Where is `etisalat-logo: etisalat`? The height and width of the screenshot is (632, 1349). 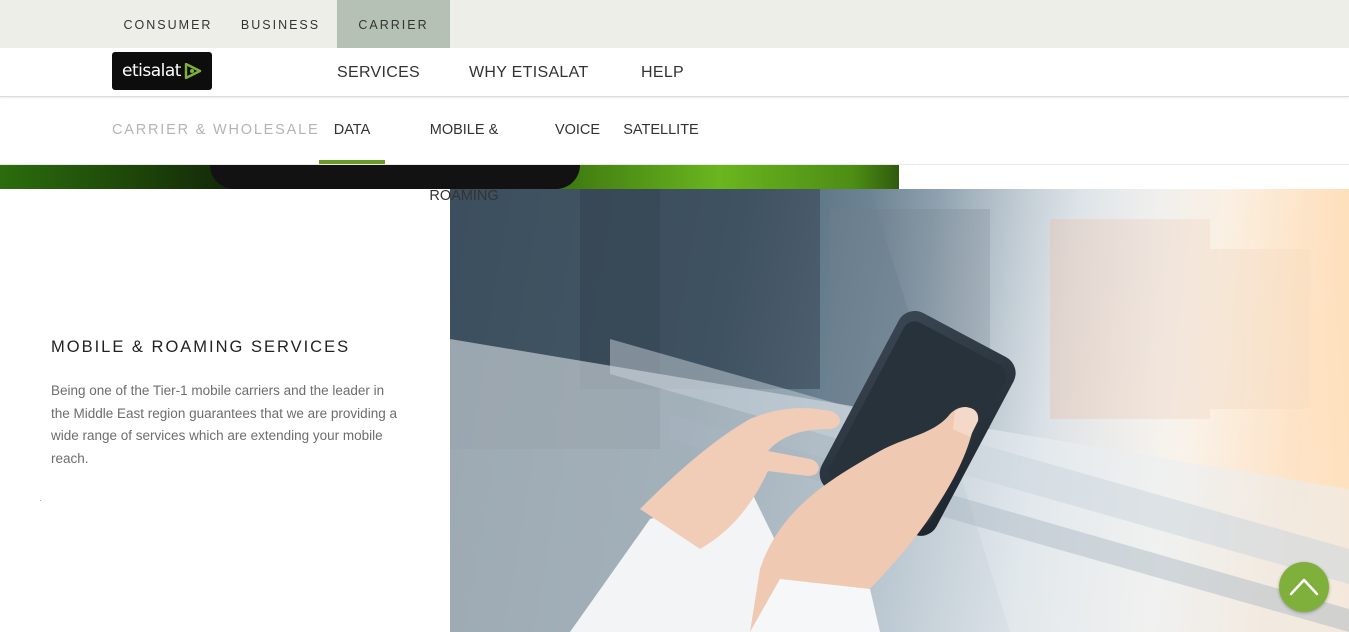 etisalat-logo: etisalat is located at coordinates (162, 71).